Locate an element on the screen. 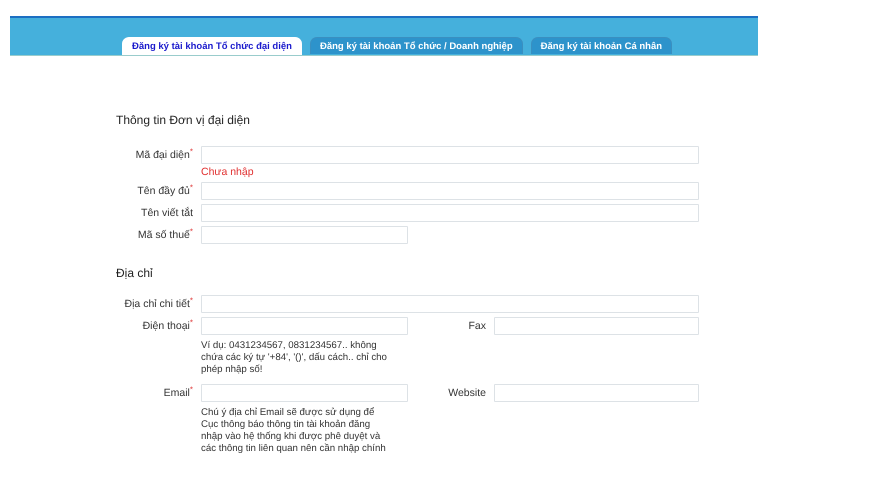 Image resolution: width=885 pixels, height=480 pixels. field-label: Mã đại diện$^{*}$ is located at coordinates (164, 154).